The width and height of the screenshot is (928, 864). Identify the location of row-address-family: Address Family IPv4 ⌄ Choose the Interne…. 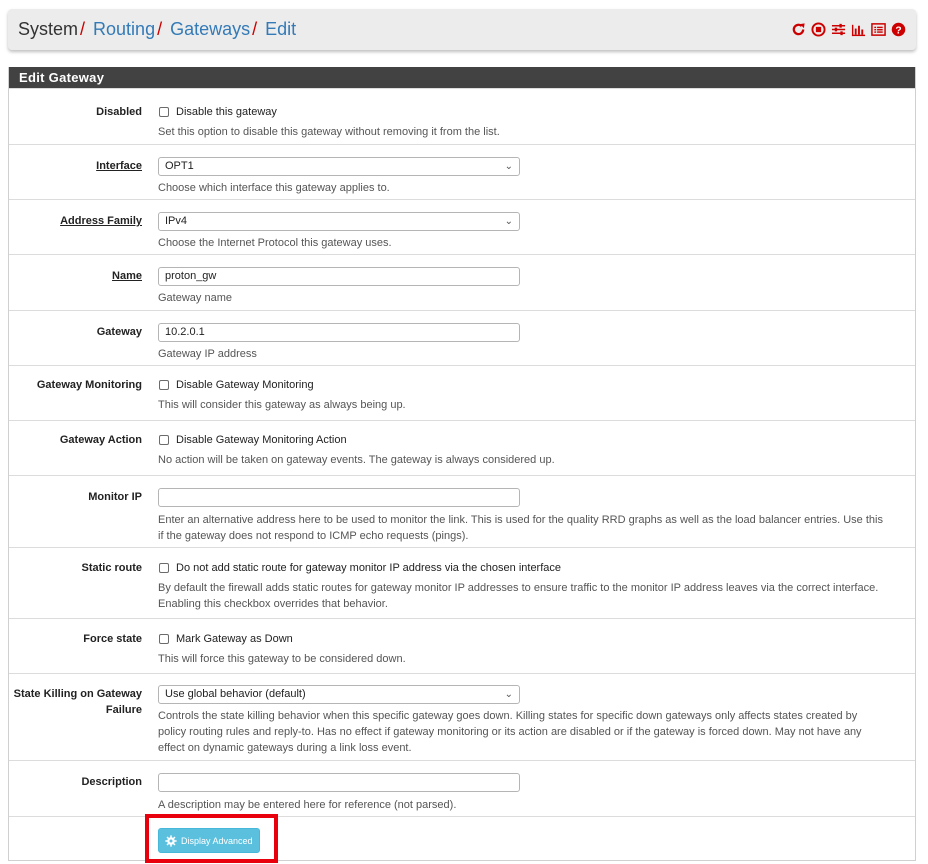
(462, 226).